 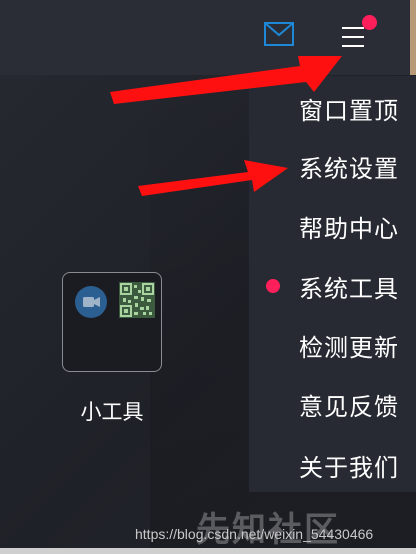 What do you see at coordinates (413, 37) in the screenshot?
I see `window-edge` at bounding box center [413, 37].